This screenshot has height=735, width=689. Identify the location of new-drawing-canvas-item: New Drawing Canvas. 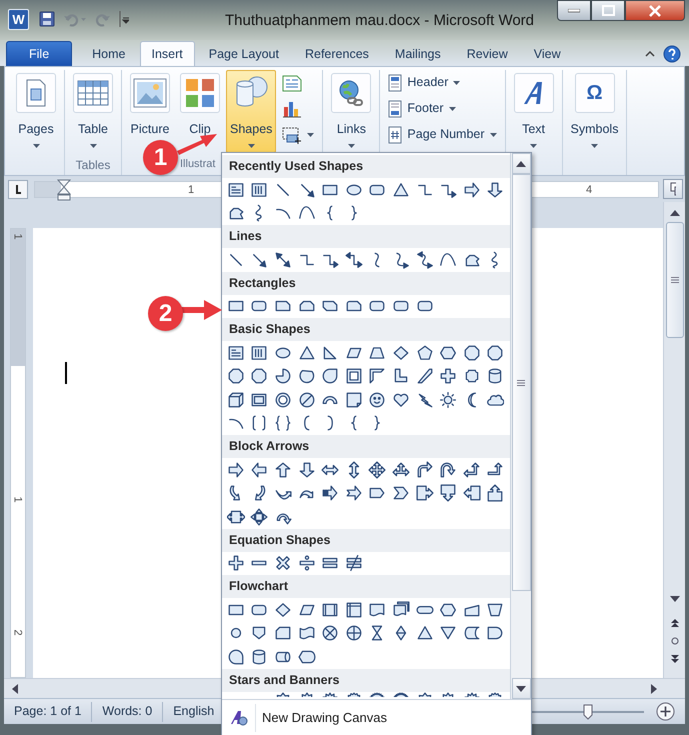
(324, 718).